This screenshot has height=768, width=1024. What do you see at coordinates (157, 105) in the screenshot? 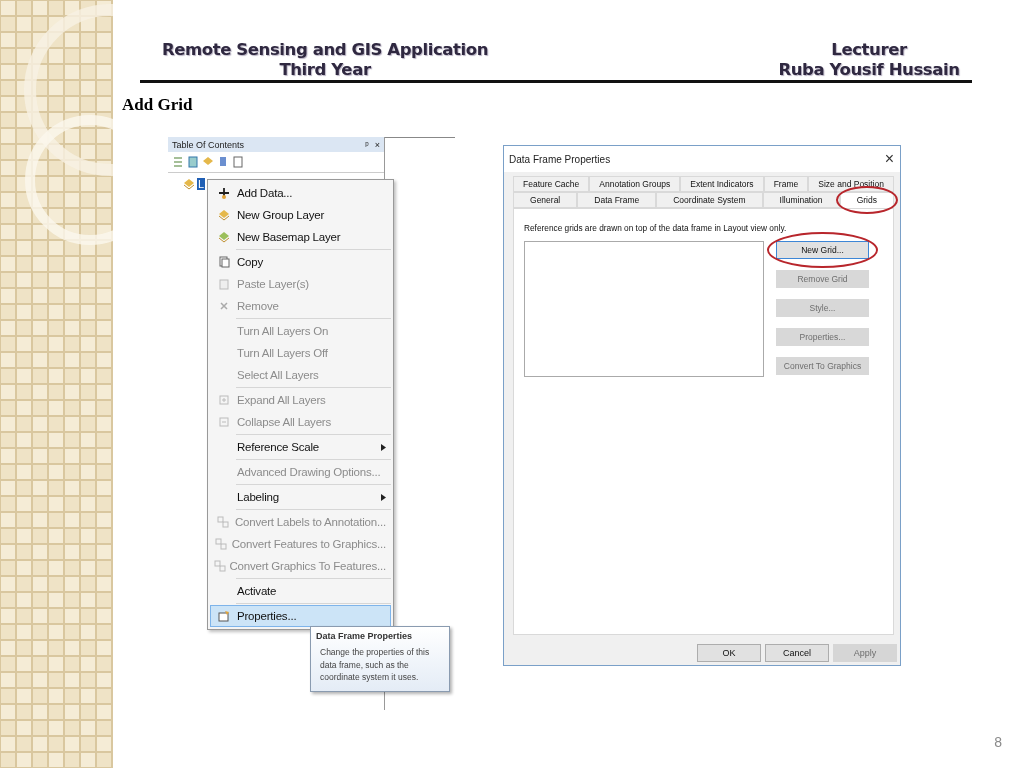
I see `slide-heading: Add Grid` at bounding box center [157, 105].